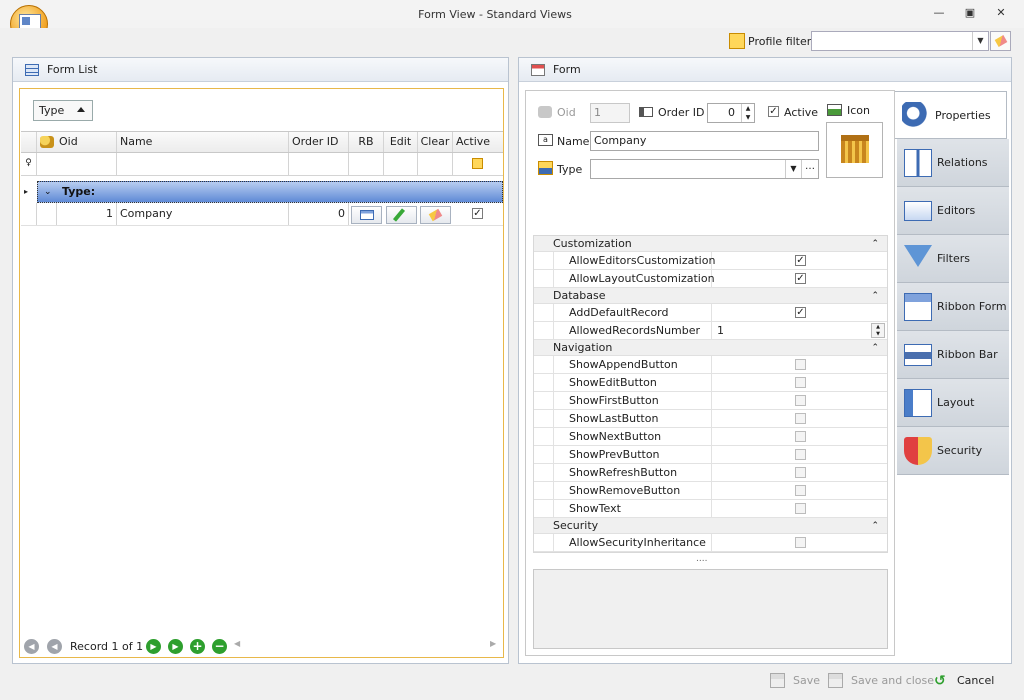  Describe the element at coordinates (203, 214) in the screenshot. I see `cell-name: Company` at that location.